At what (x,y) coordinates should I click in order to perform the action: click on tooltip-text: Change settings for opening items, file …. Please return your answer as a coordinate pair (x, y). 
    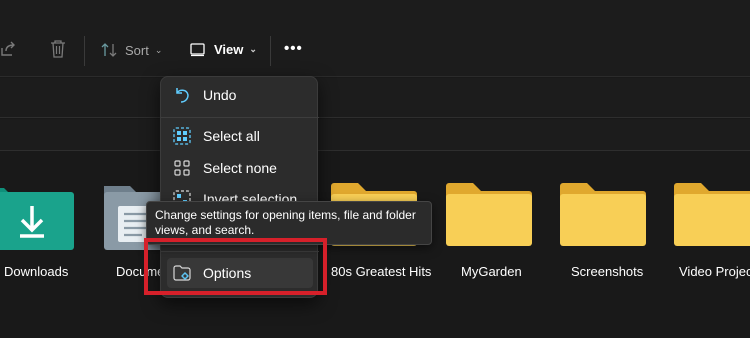
    Looking at the image, I should click on (285, 222).